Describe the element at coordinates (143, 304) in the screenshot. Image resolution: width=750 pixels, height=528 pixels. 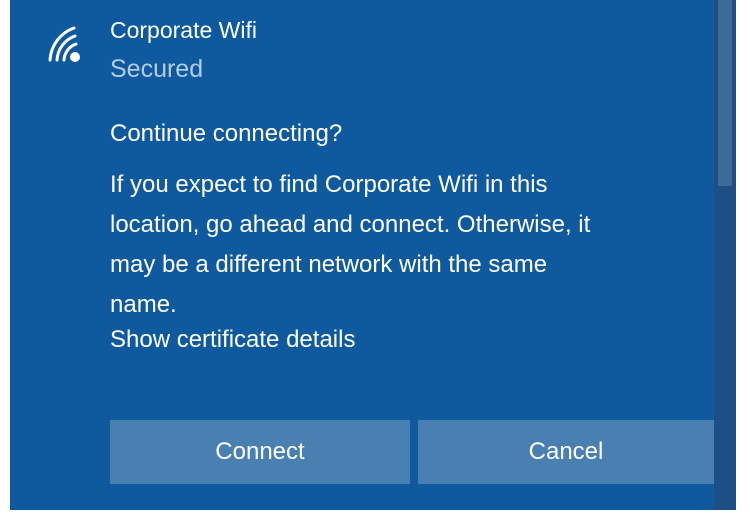
I see `message-line: name.` at that location.